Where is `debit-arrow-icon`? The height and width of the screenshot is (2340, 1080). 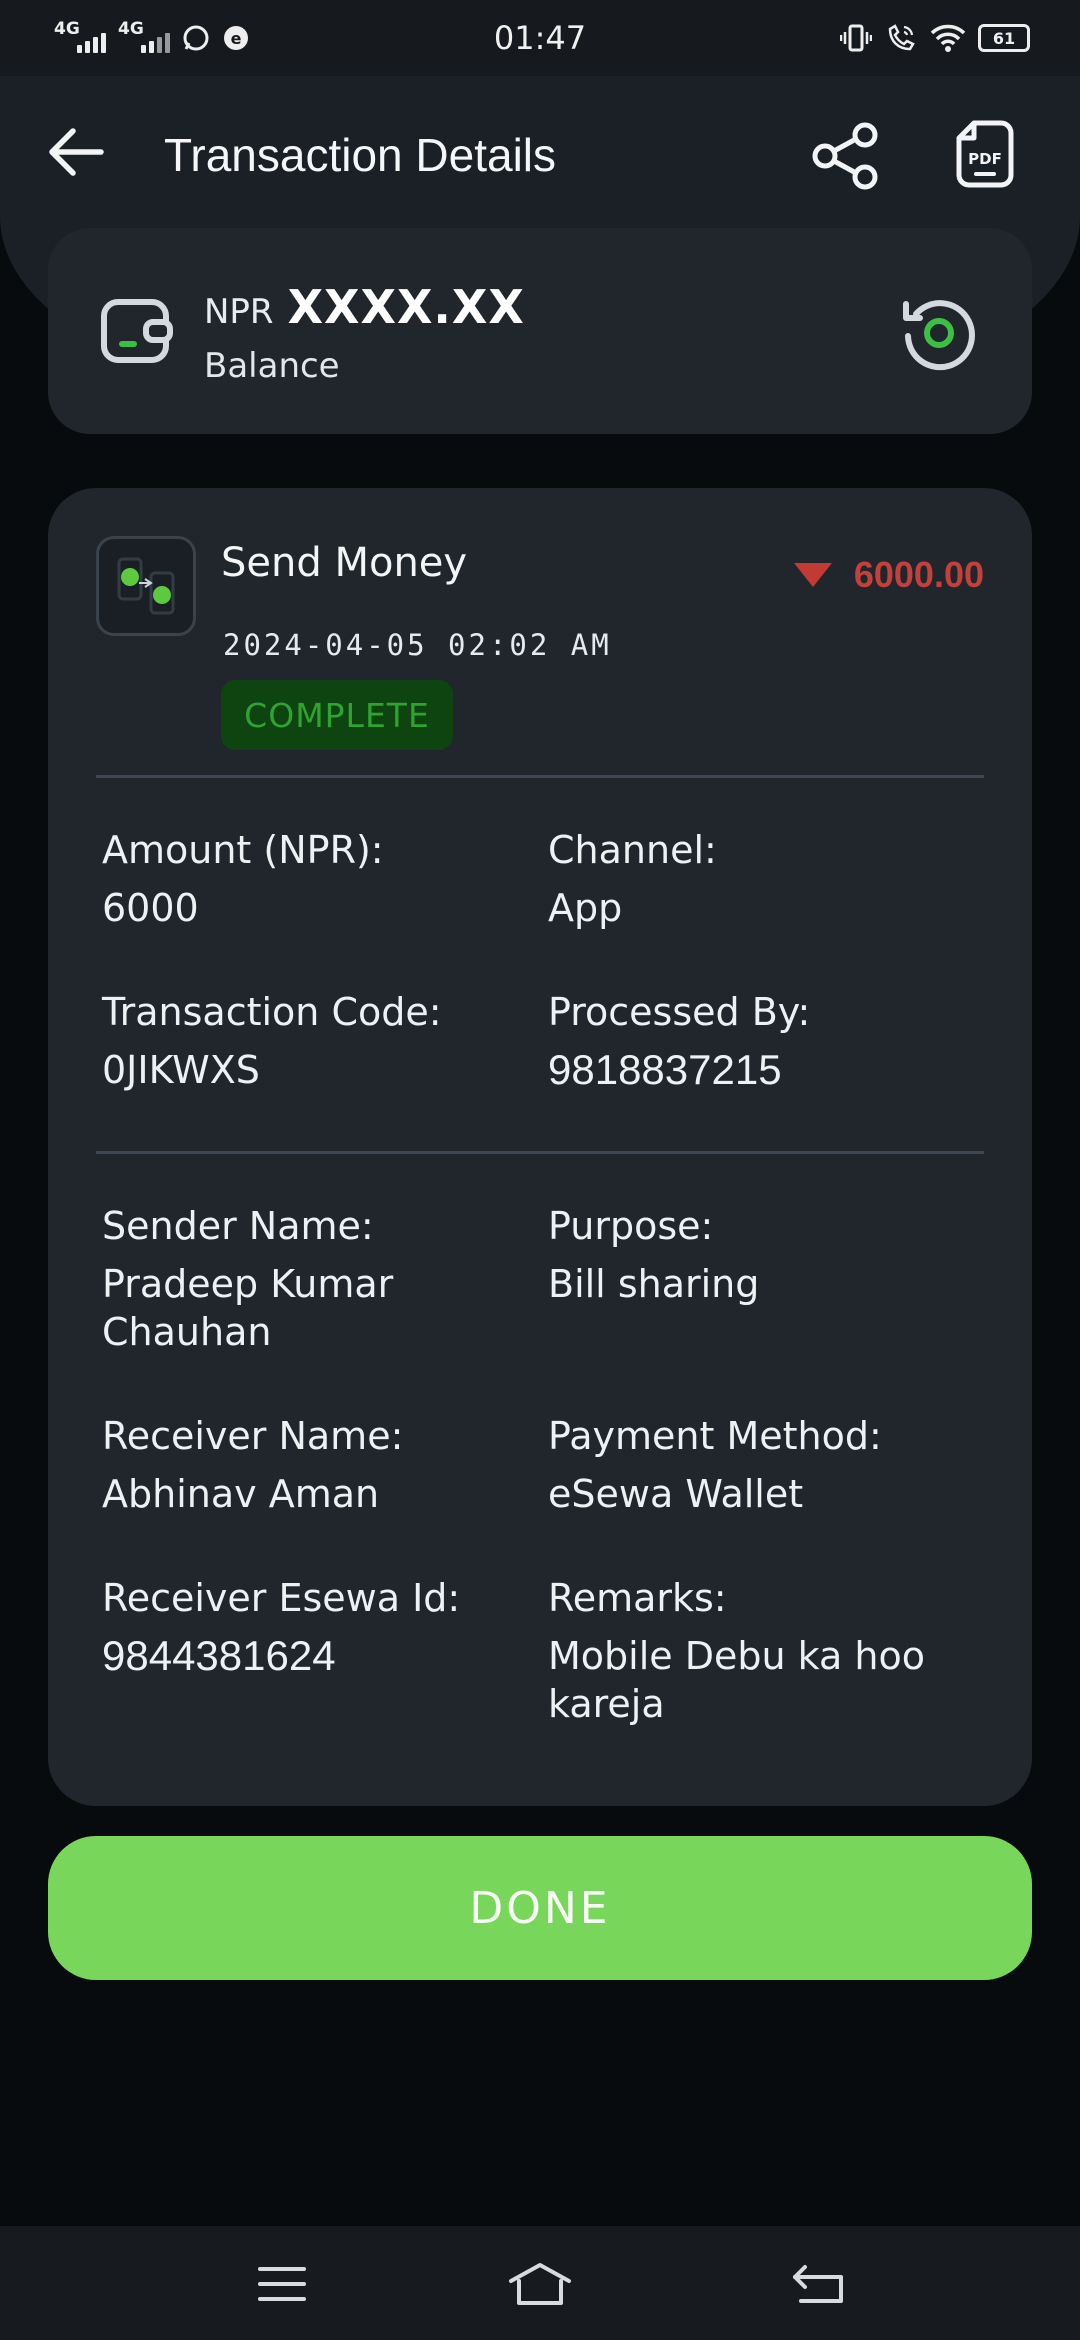 debit-arrow-icon is located at coordinates (812, 575).